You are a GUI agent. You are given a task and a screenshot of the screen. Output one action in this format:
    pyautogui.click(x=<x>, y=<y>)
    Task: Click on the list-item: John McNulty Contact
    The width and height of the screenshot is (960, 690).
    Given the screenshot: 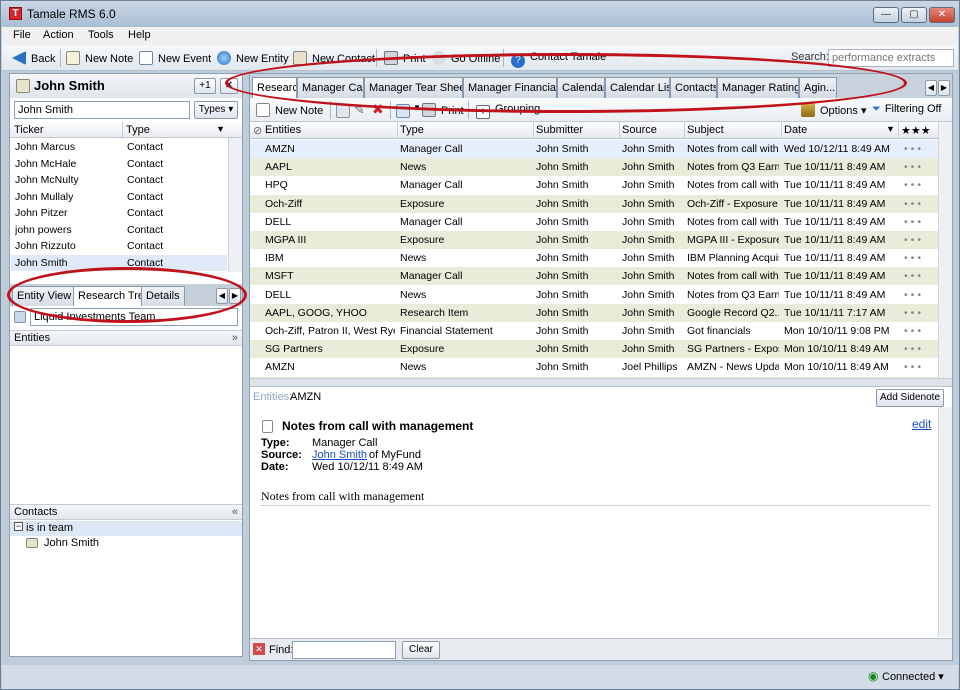 What is the action you would take?
    pyautogui.click(x=119, y=180)
    